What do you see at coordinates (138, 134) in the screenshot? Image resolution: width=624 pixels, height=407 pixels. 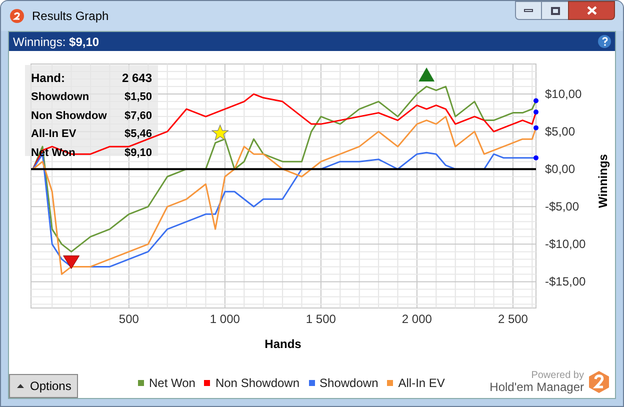 I see `stat-value: $5,46` at bounding box center [138, 134].